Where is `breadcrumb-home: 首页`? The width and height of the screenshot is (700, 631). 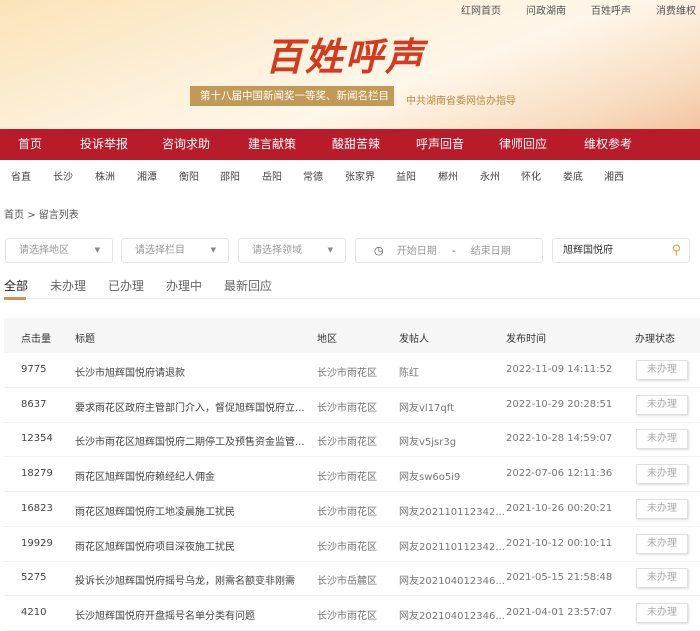
breadcrumb-home: 首页 is located at coordinates (14, 215).